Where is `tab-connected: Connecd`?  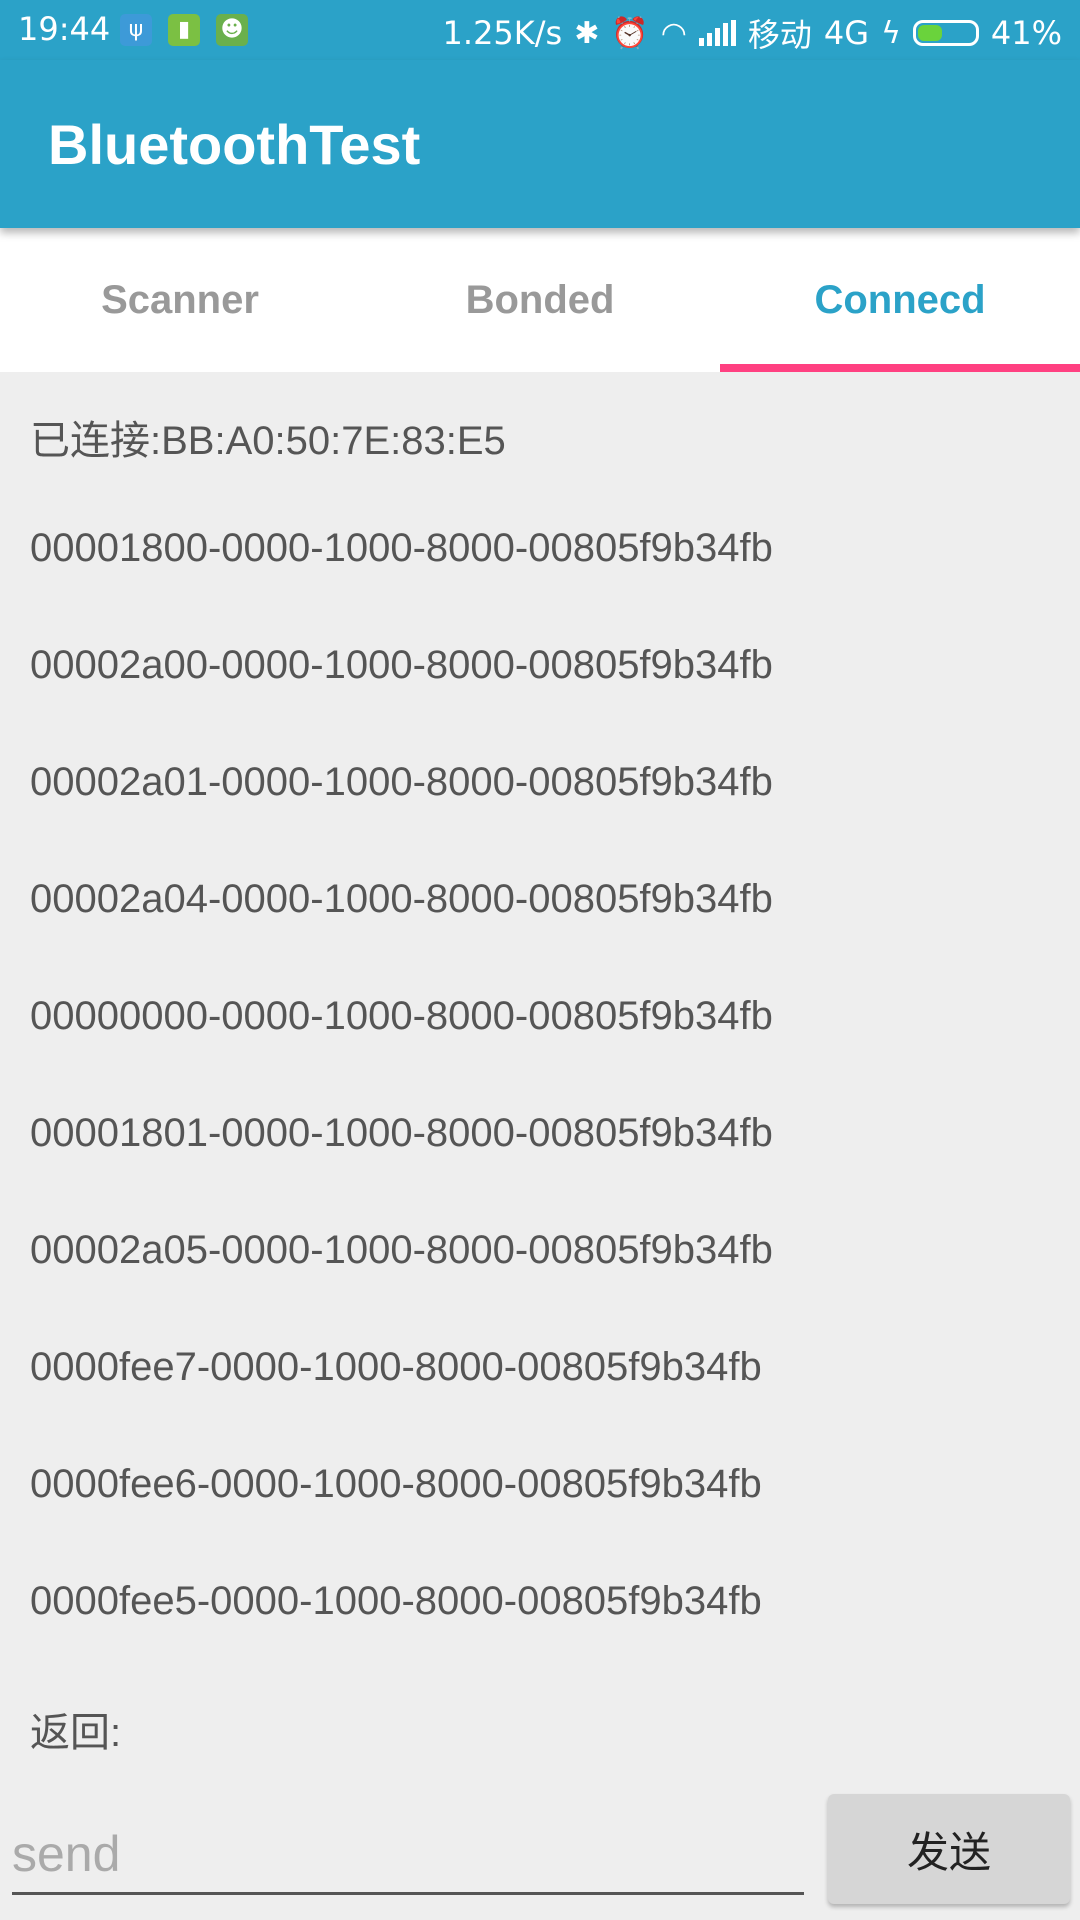
tab-connected: Connecd is located at coordinates (900, 300).